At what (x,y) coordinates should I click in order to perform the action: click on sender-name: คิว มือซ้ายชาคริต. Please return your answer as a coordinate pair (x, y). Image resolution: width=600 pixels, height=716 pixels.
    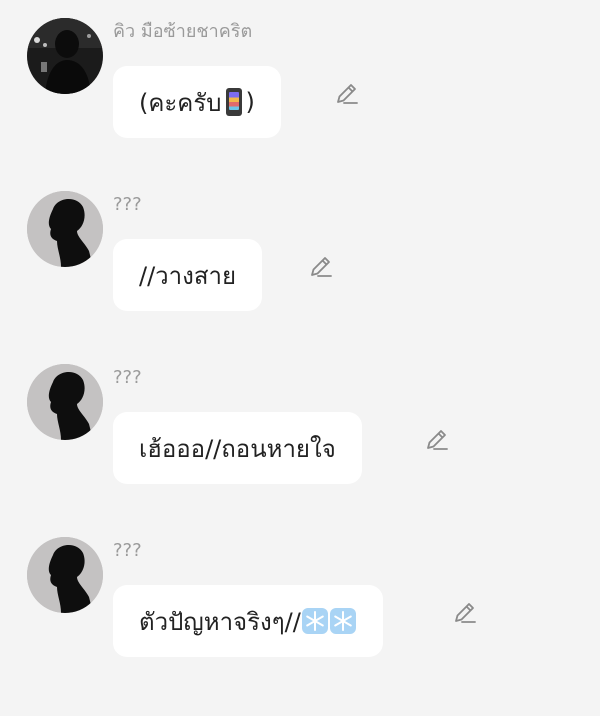
    Looking at the image, I should click on (183, 31).